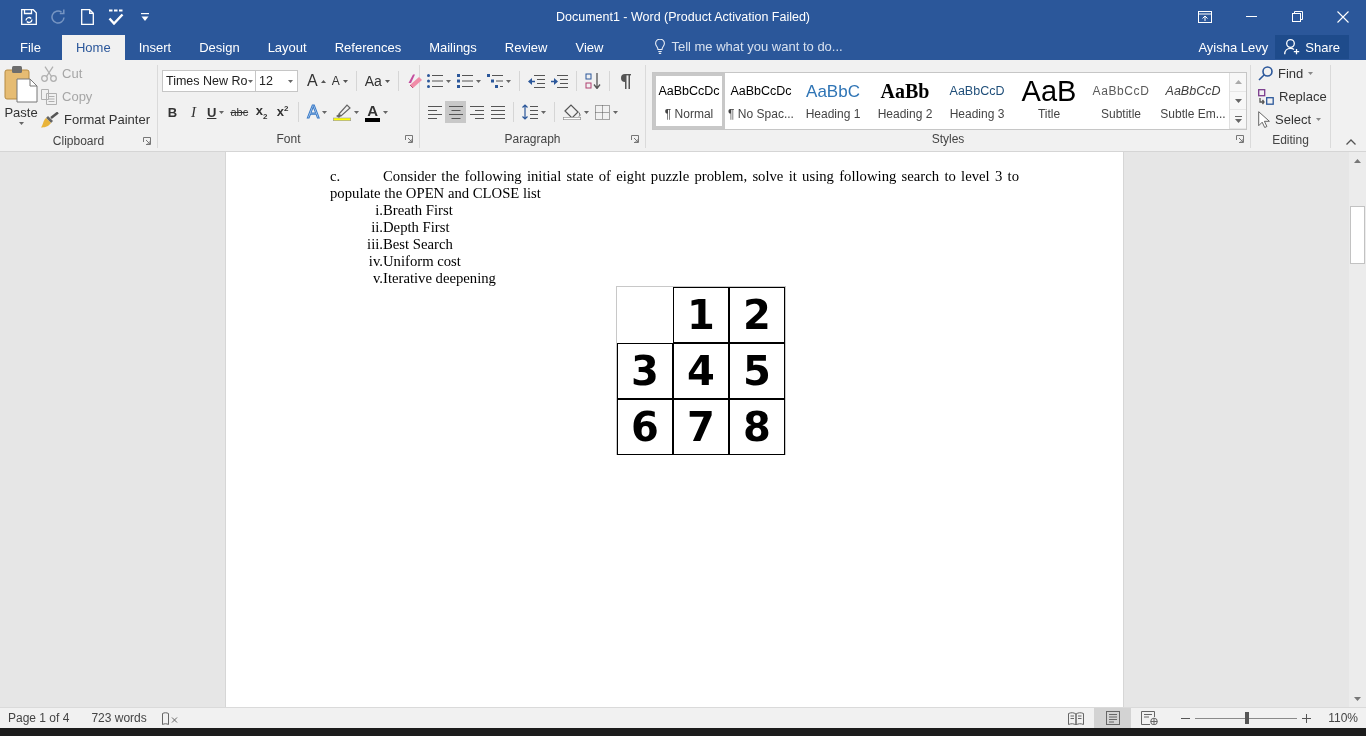  Describe the element at coordinates (1292, 119) in the screenshot. I see `select-button: Select` at that location.